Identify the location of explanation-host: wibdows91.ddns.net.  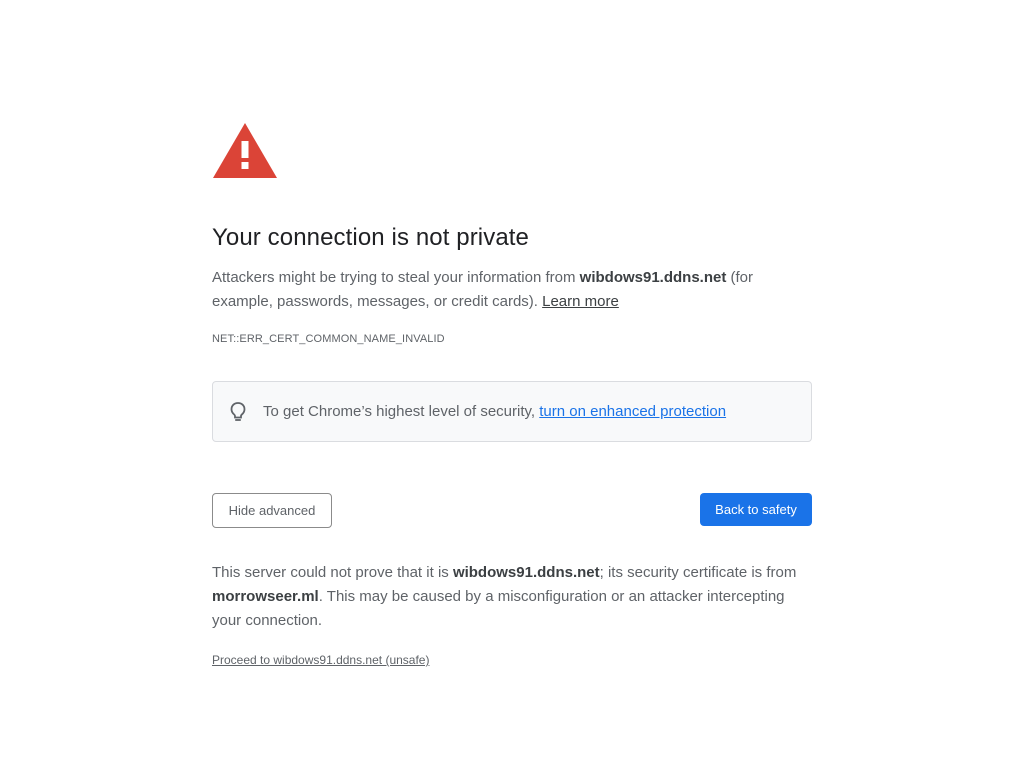
(653, 277).